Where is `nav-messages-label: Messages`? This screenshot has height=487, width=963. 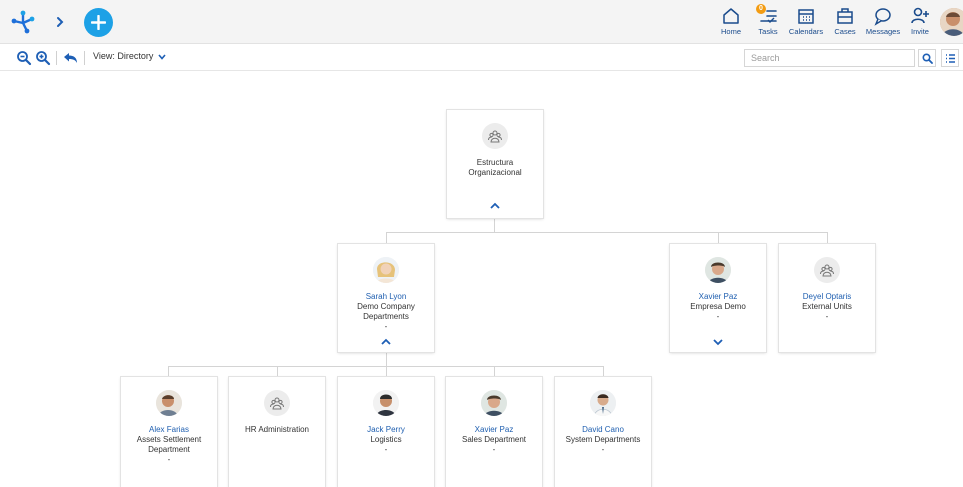 nav-messages-label: Messages is located at coordinates (883, 31).